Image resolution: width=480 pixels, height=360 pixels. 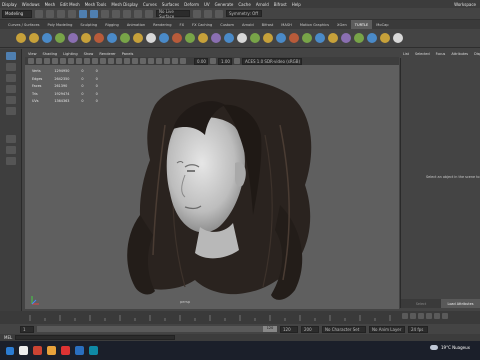 What do you see at coordinates (191, 4) in the screenshot?
I see `menu-item: Deform` at bounding box center [191, 4].